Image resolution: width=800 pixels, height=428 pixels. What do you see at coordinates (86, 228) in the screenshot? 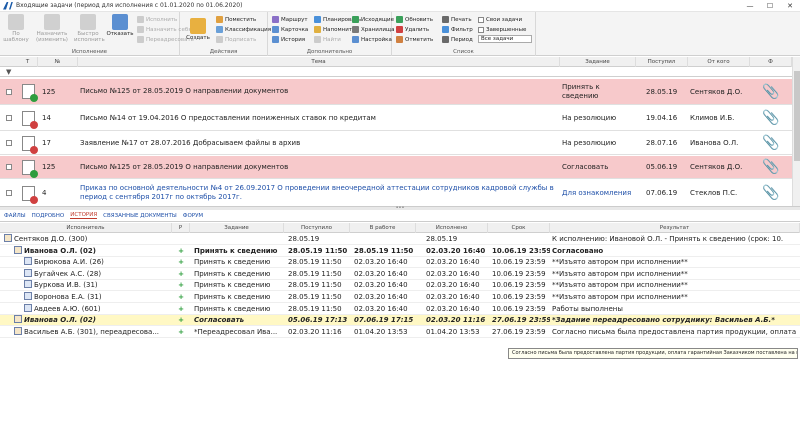
I see `hcol-executor: Исполнитель` at bounding box center [86, 228].